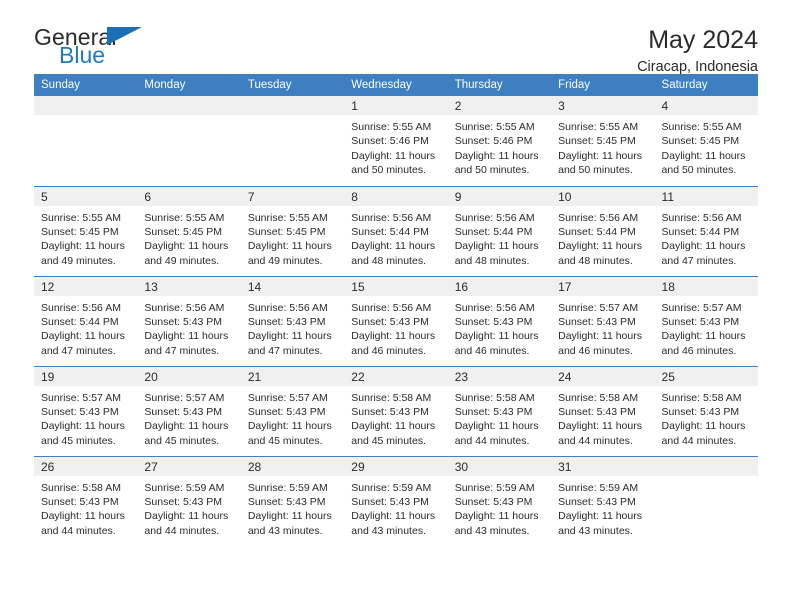 The height and width of the screenshot is (612, 792). Describe the element at coordinates (391, 307) in the screenshot. I see `day-detail-sunrise: Sunrise: 5:56 AM` at that location.